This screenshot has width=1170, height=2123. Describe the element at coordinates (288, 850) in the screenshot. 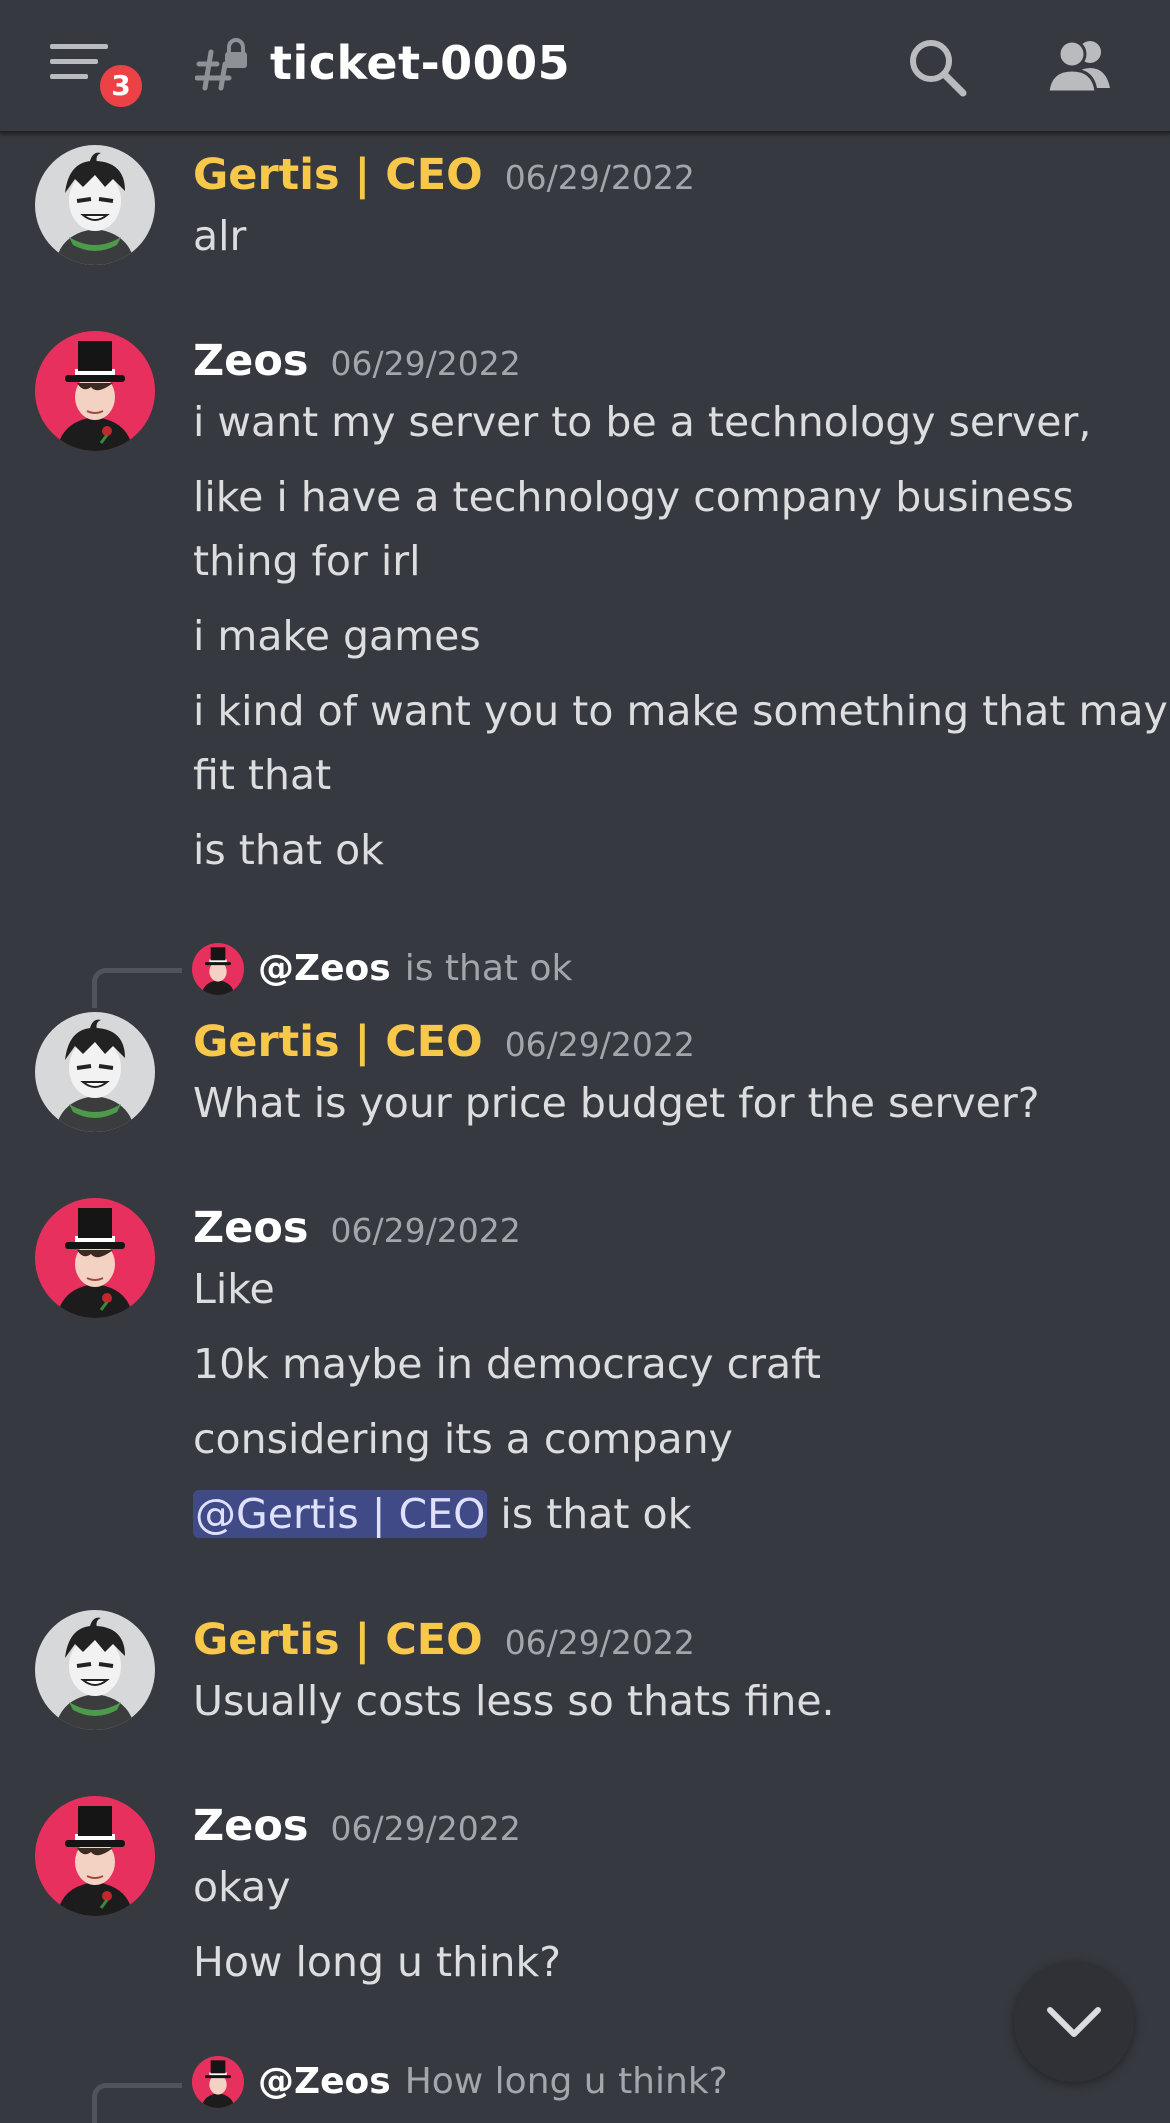

I see `message-text: is that ok` at that location.